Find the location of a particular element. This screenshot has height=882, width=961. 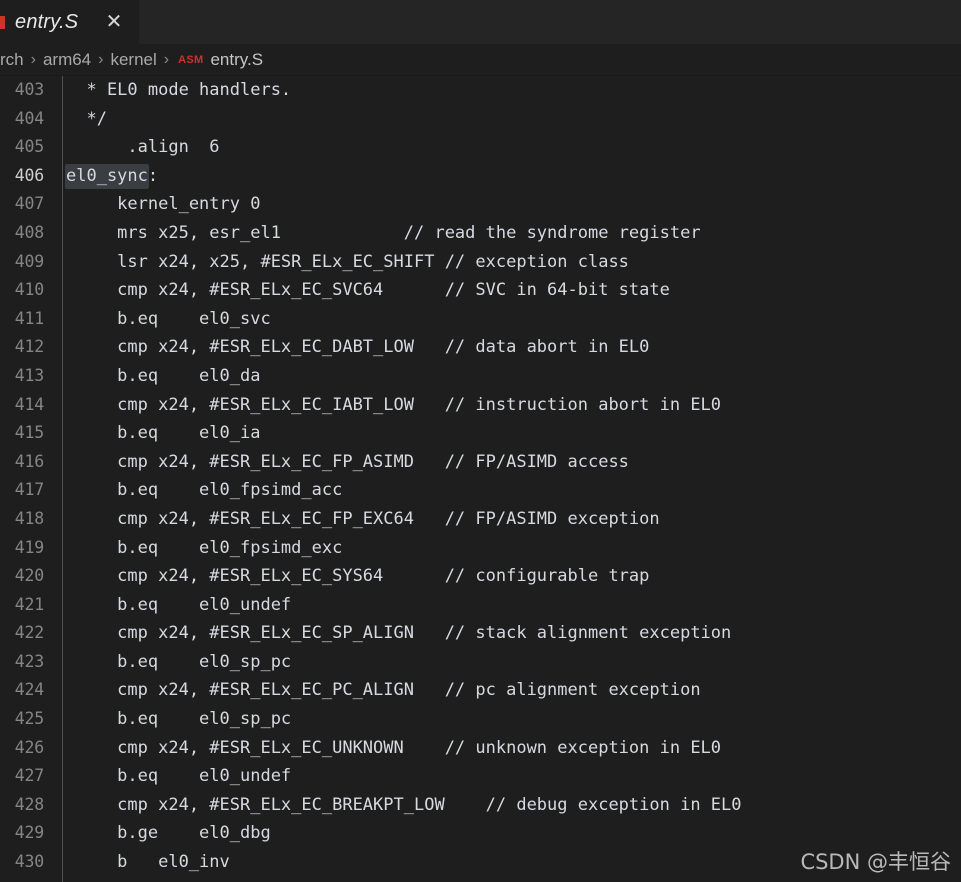

code-line-text: b.eq el0_da is located at coordinates (163, 375).